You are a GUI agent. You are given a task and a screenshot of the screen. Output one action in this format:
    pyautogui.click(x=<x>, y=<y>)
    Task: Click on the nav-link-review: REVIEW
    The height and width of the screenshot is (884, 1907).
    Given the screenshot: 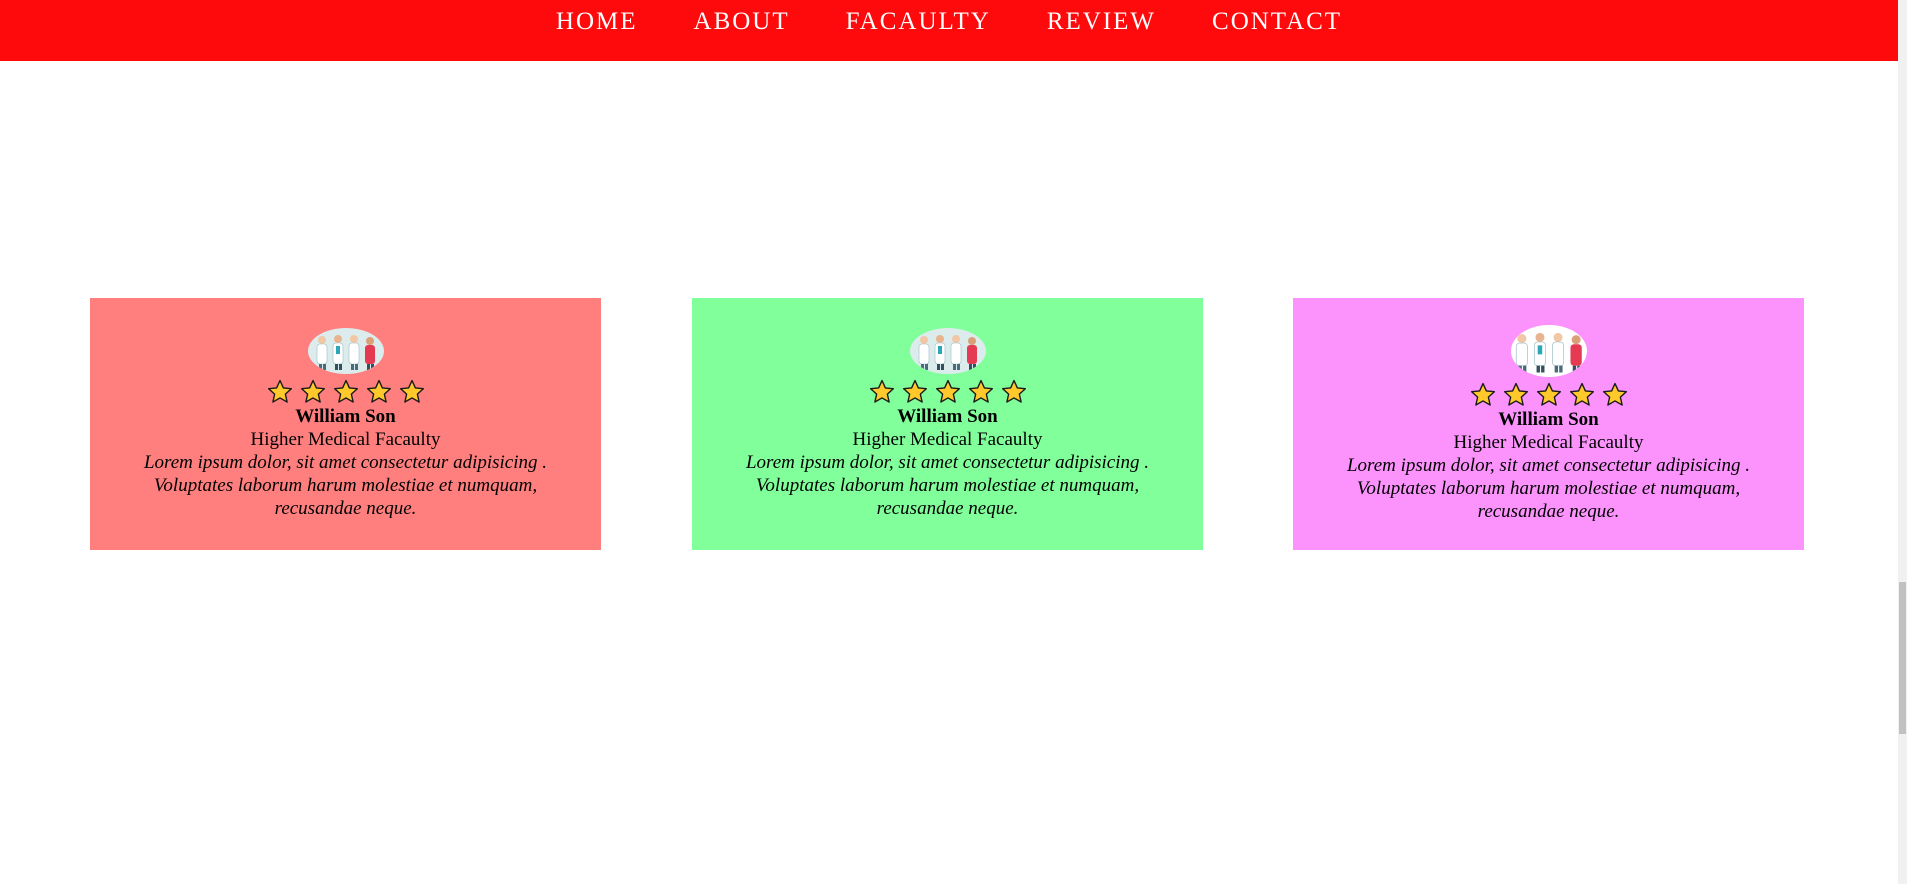 What is the action you would take?
    pyautogui.click(x=1101, y=21)
    